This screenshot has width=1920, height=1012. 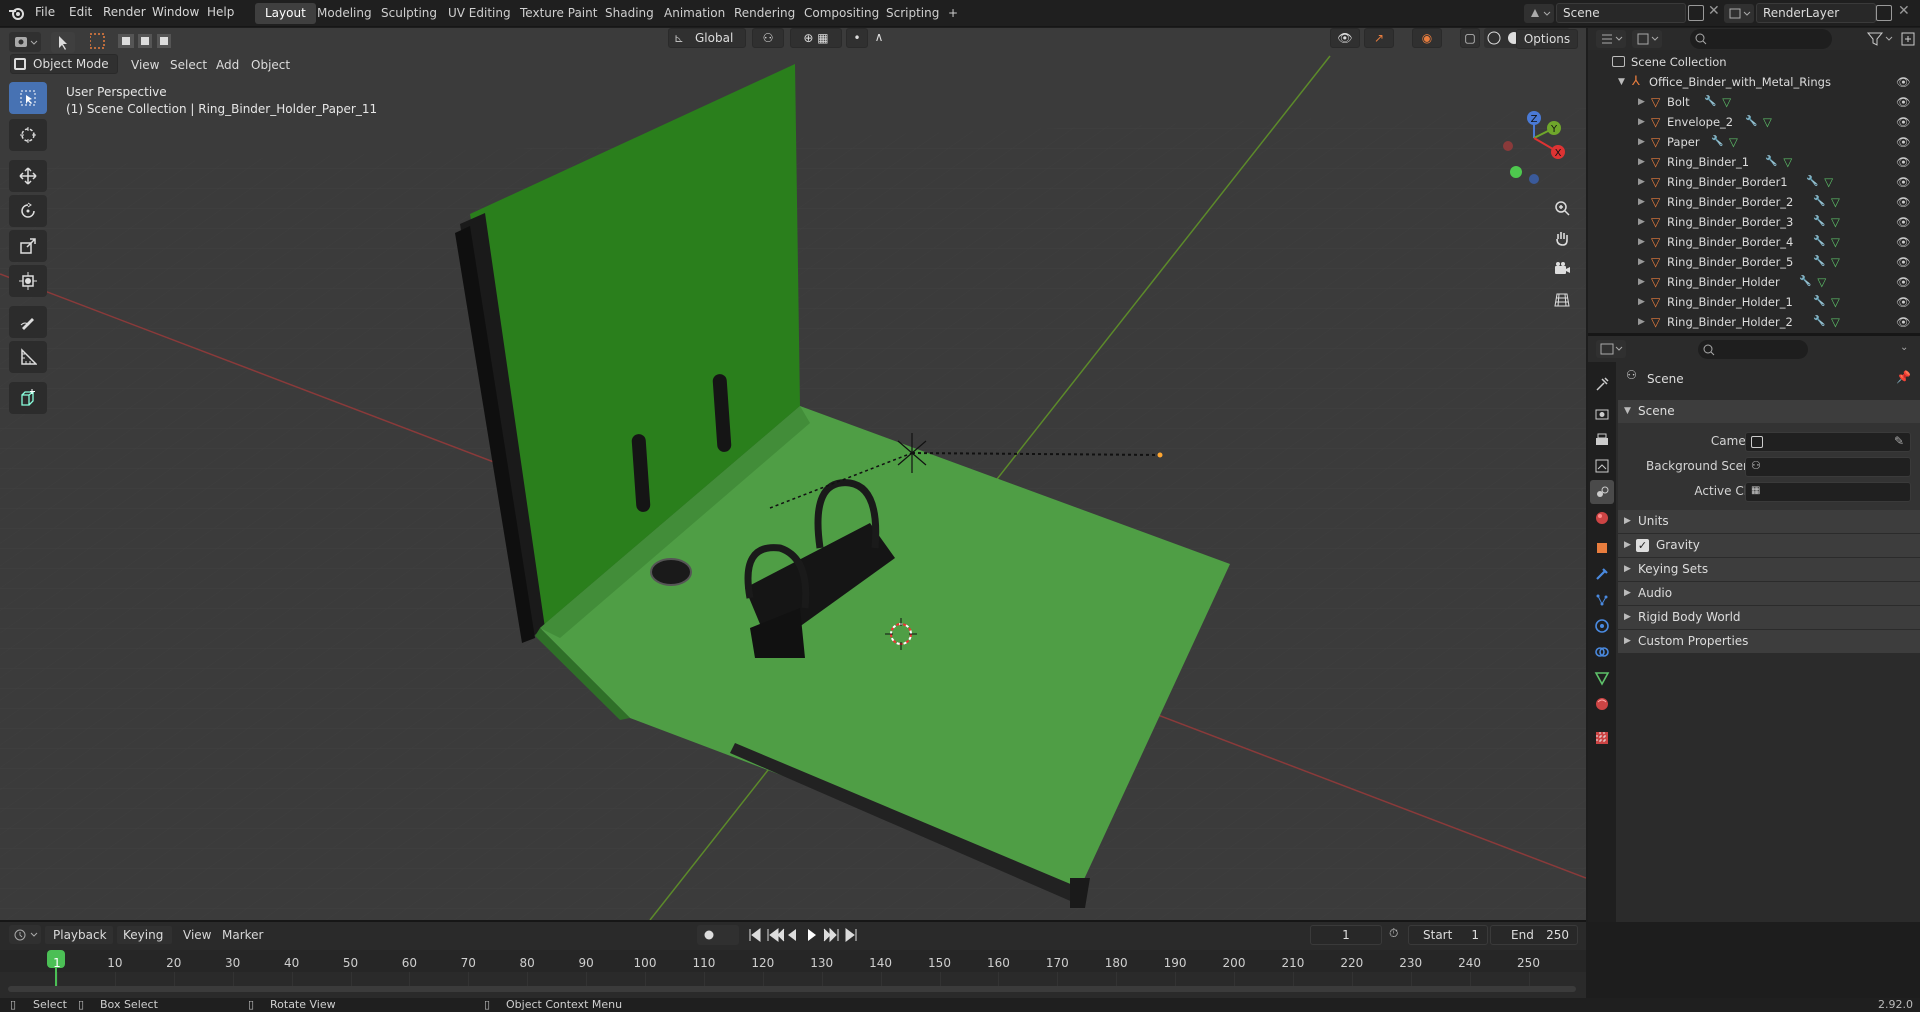 I want to click on new-scene-icon, so click(x=1696, y=13).